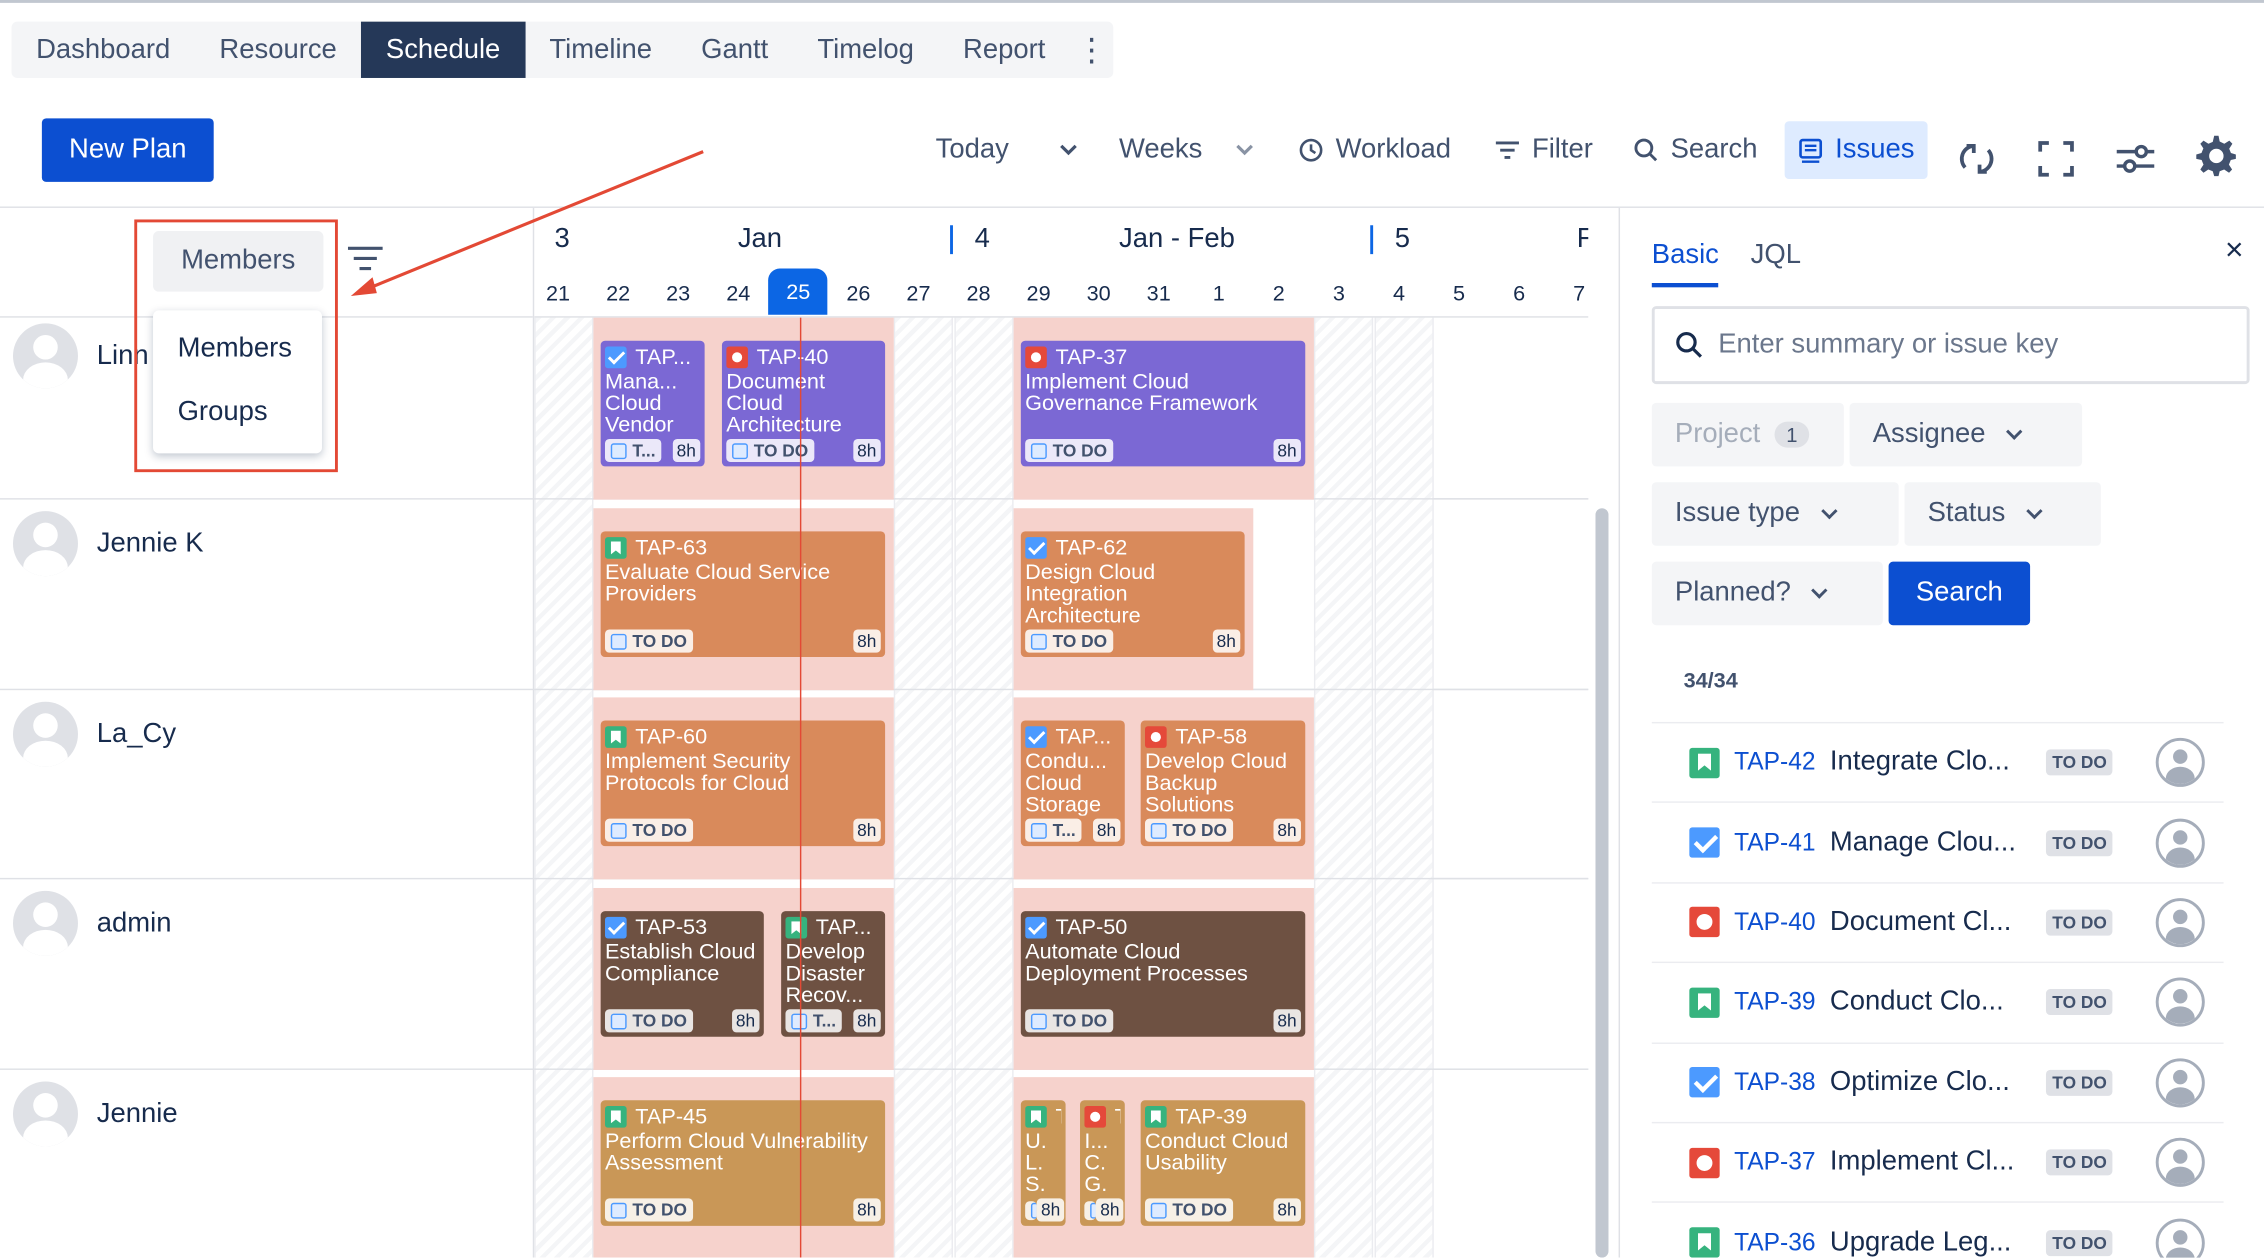  Describe the element at coordinates (1774, 1242) in the screenshot. I see `issue-key-link: TAP-36` at that location.